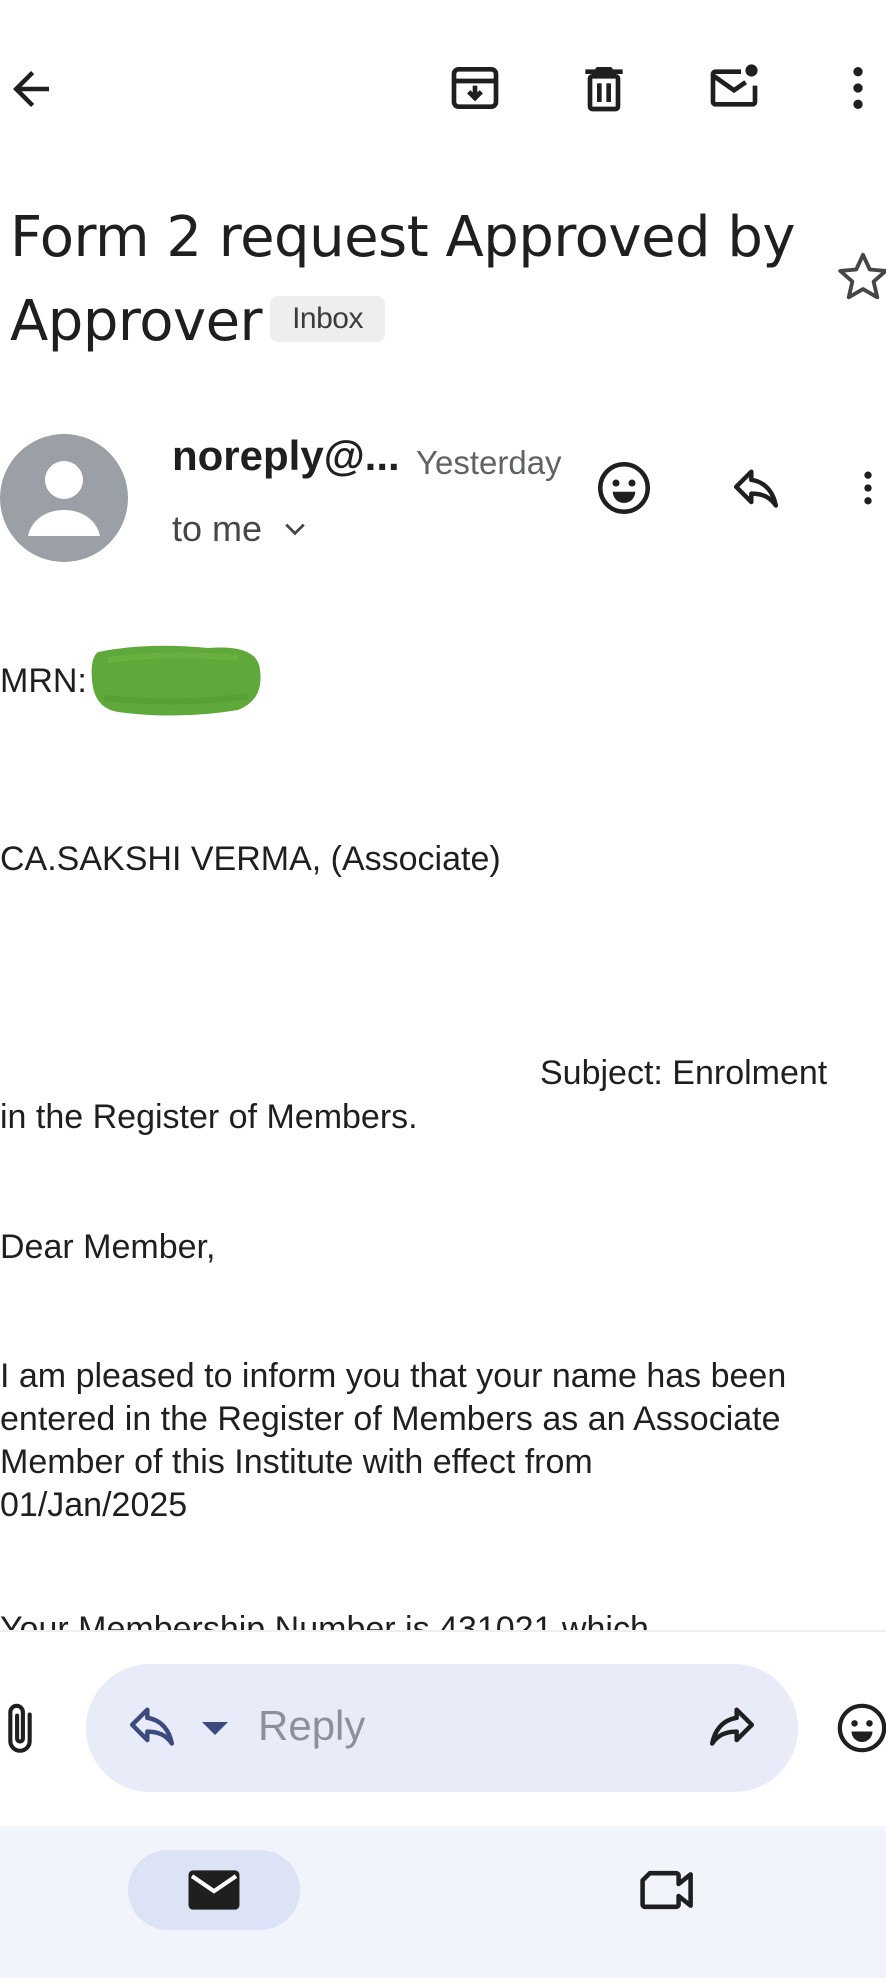  Describe the element at coordinates (311, 1726) in the screenshot. I see `reply-placeholder: Reply` at that location.